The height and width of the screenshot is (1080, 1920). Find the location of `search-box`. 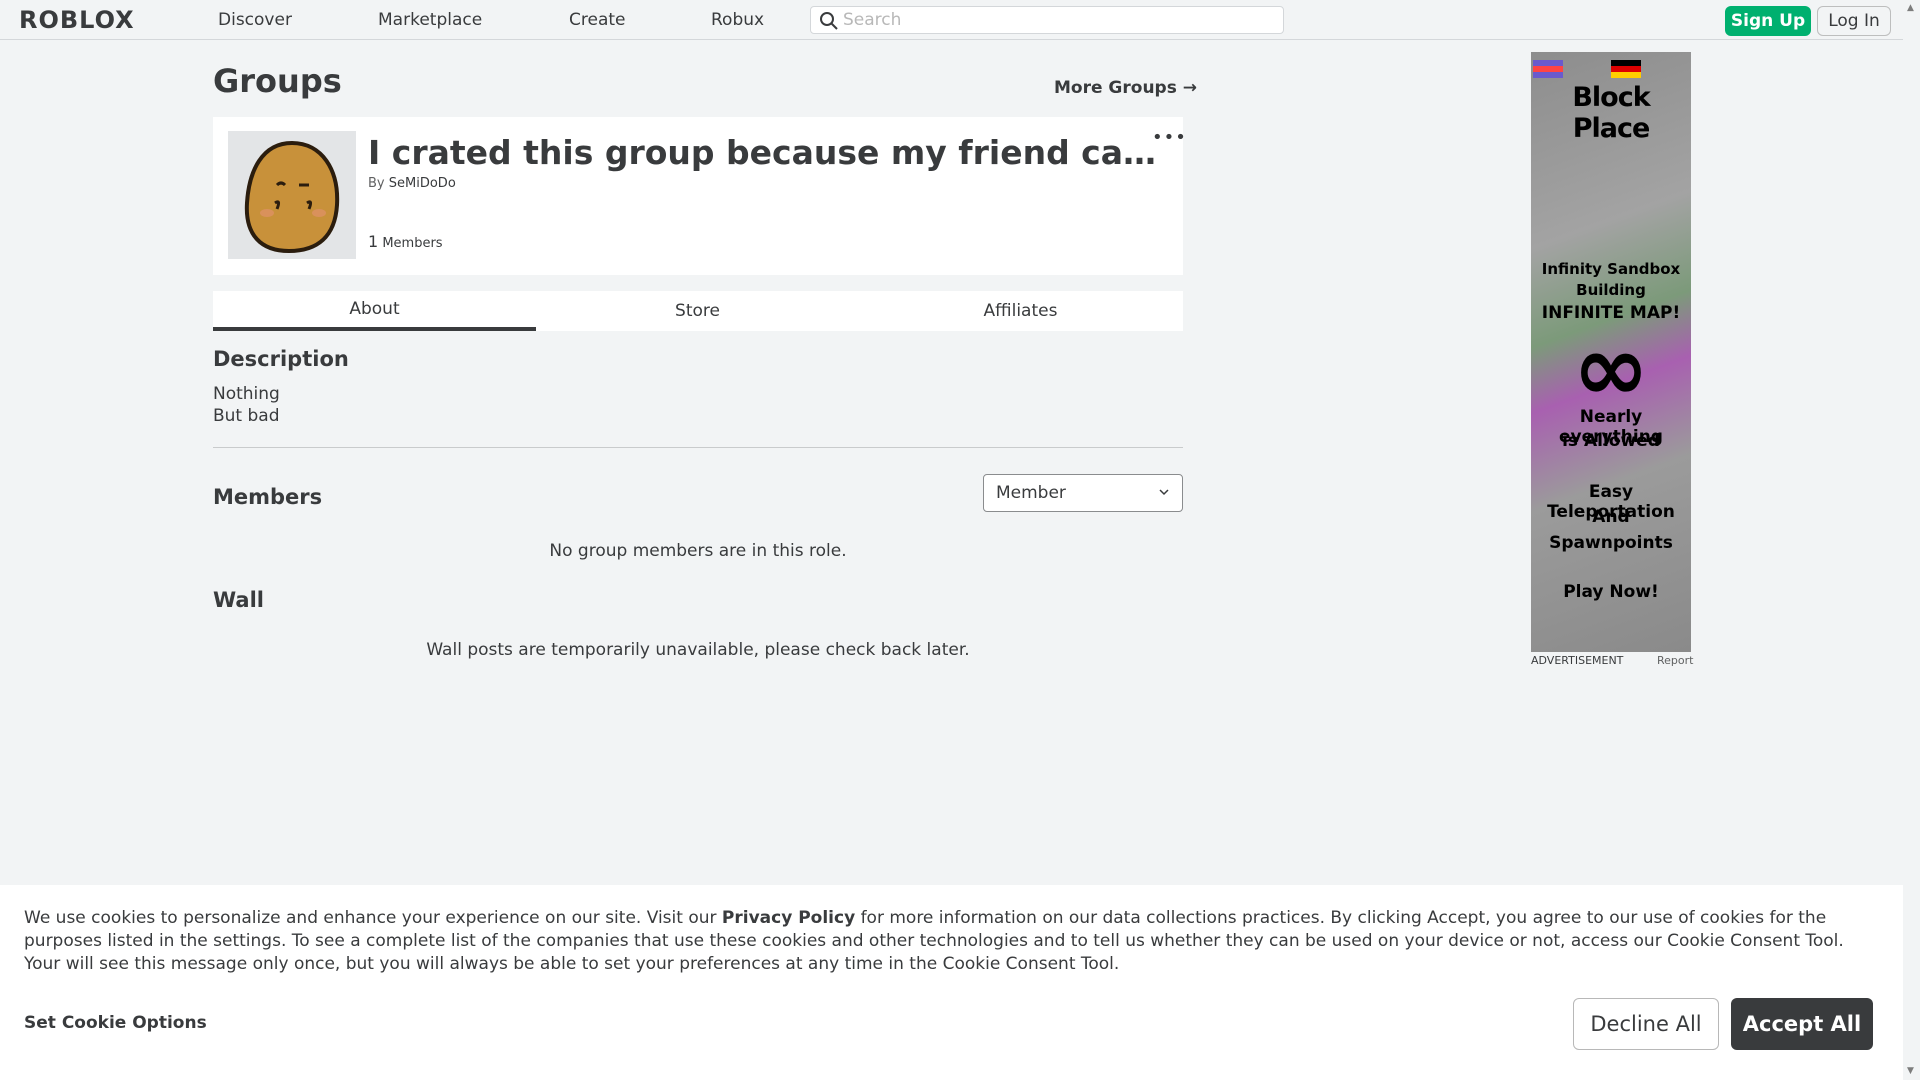

search-box is located at coordinates (1047, 20).